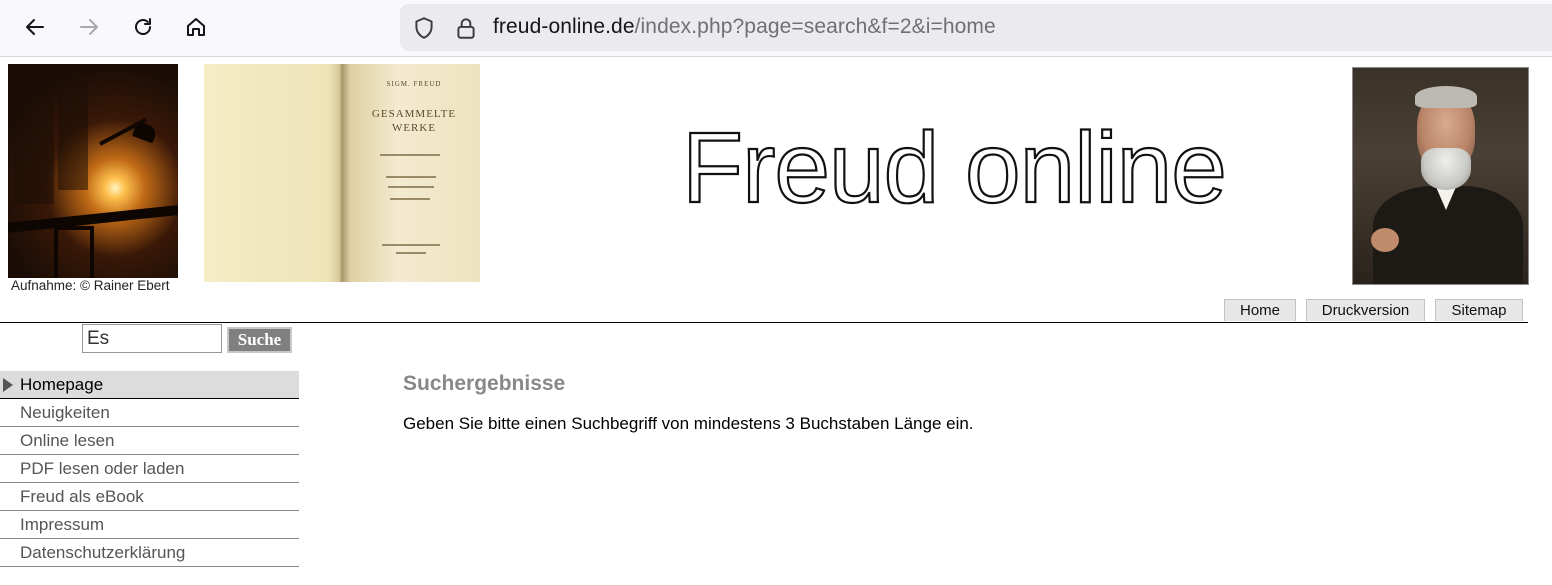 This screenshot has width=1552, height=585. I want to click on url-path: /index.php?page=search&f=2&i=home, so click(815, 26).